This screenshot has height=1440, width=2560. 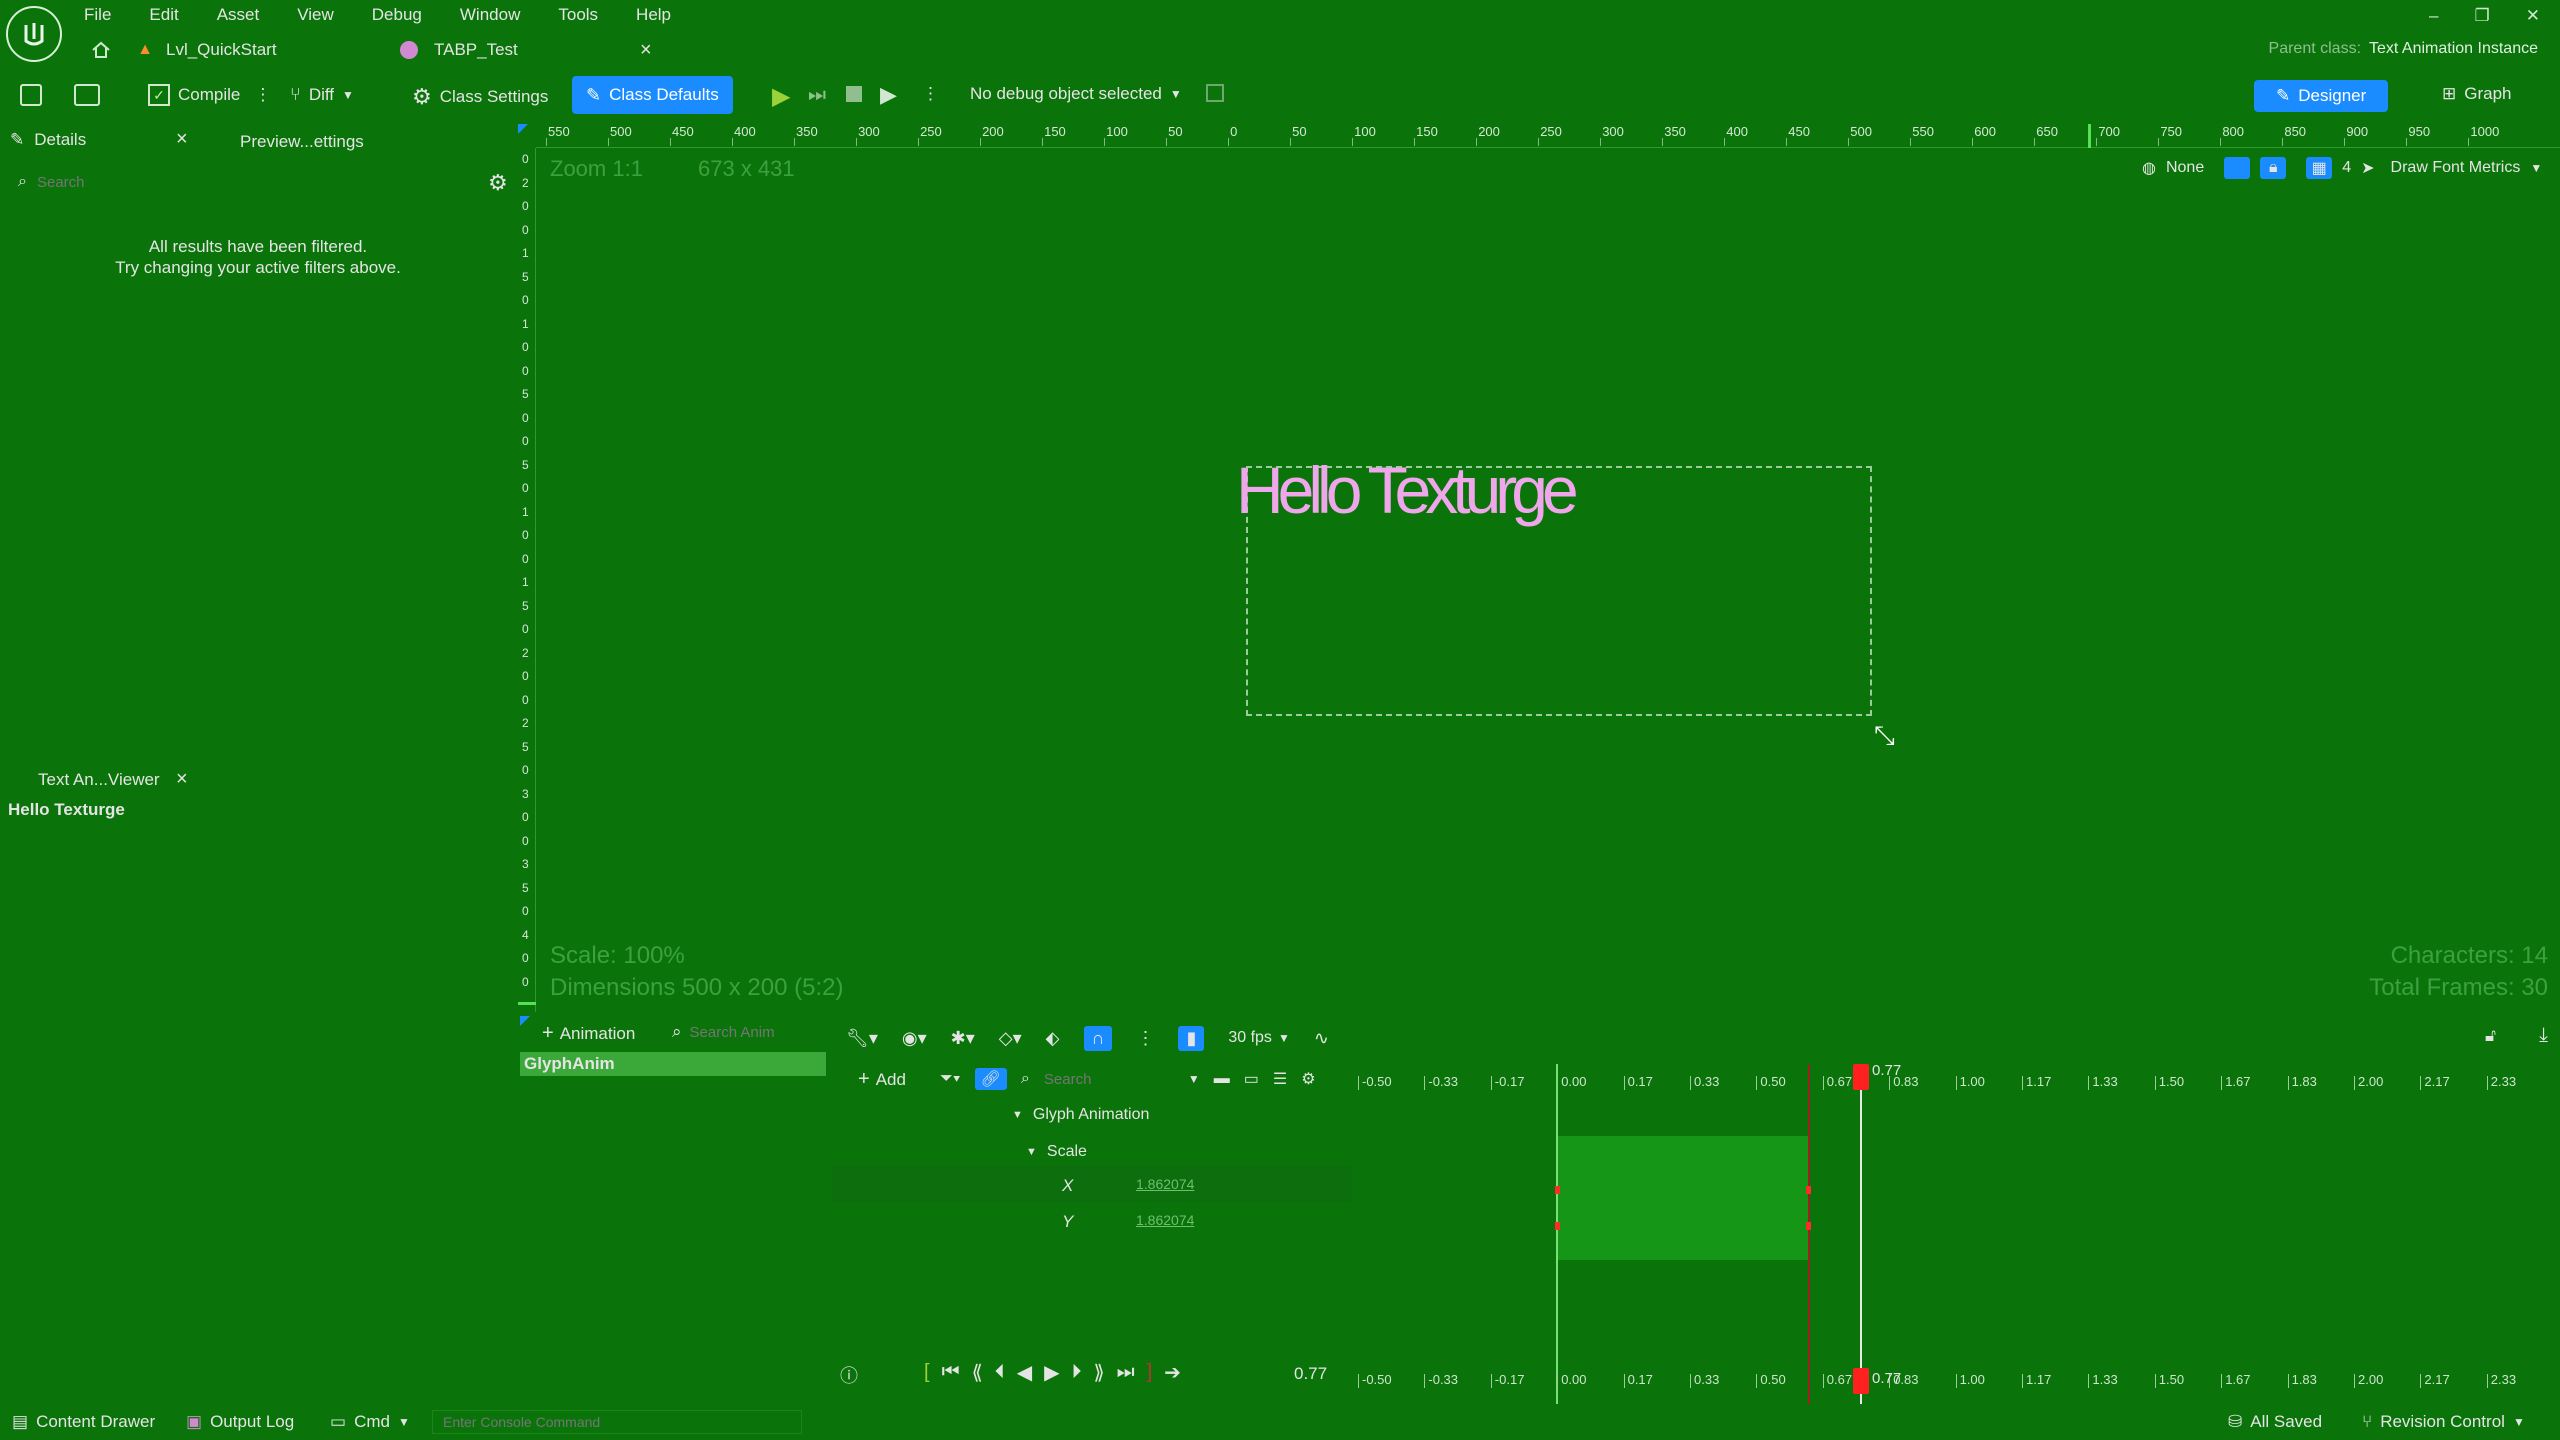 I want to click on class-settings-button: ⚙ Class Settings, so click(x=480, y=97).